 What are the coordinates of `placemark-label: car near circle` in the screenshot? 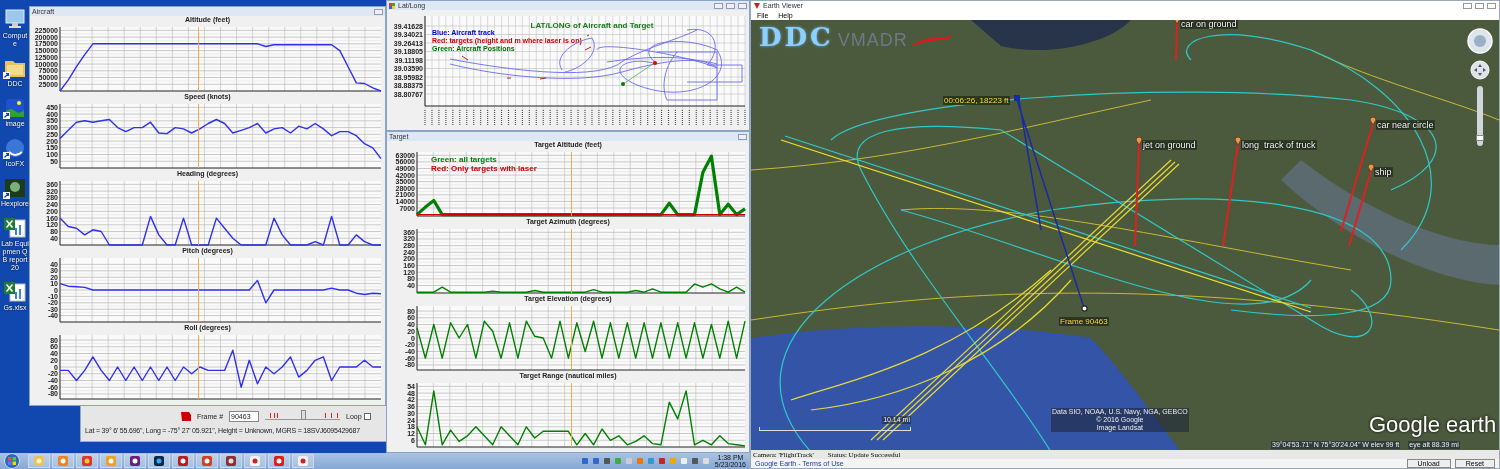 It's located at (1405, 125).